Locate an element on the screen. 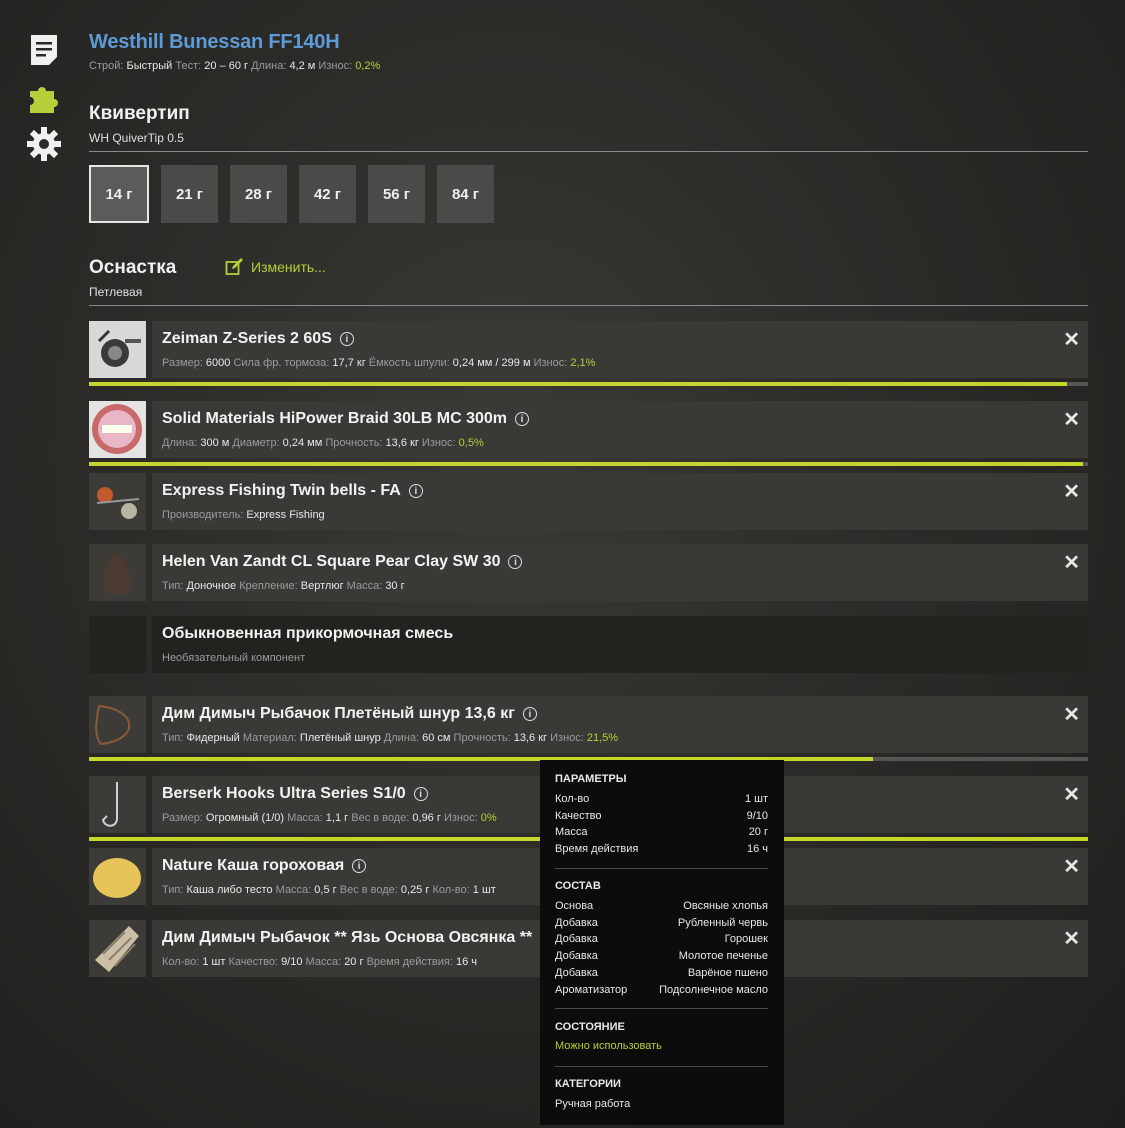 The width and height of the screenshot is (1125, 1128). item-name-text: Berserk Hooks Ultra Series S1/0 is located at coordinates (284, 793).